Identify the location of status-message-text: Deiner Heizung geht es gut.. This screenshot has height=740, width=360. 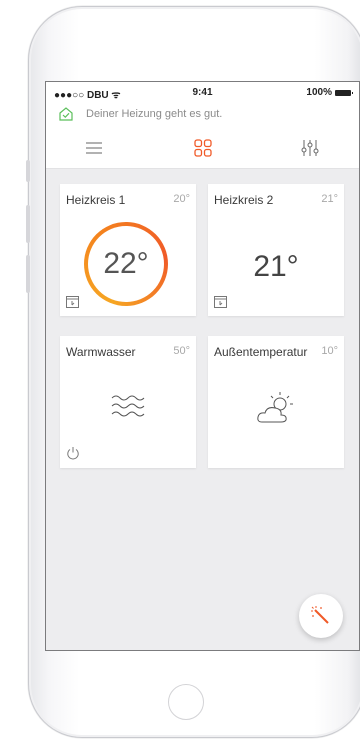
(154, 114).